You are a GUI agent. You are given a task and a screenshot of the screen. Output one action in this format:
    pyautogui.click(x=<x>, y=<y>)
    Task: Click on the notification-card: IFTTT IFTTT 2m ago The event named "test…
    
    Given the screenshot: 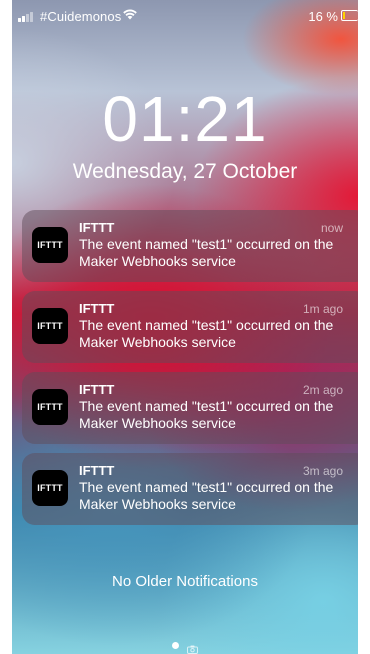 What is the action you would take?
    pyautogui.click(x=190, y=408)
    